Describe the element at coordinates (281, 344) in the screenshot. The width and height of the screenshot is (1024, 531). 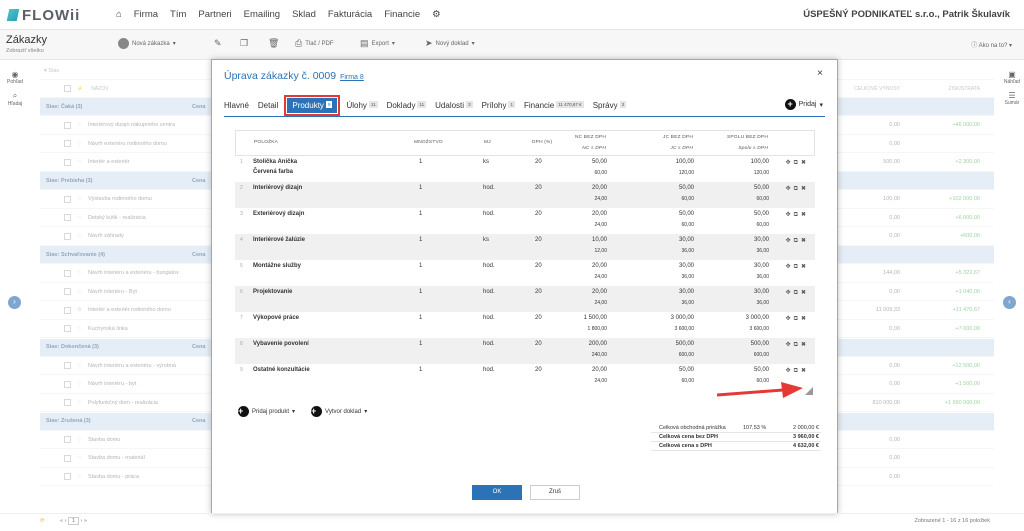
I see `product-name: Vybavenie povolení` at that location.